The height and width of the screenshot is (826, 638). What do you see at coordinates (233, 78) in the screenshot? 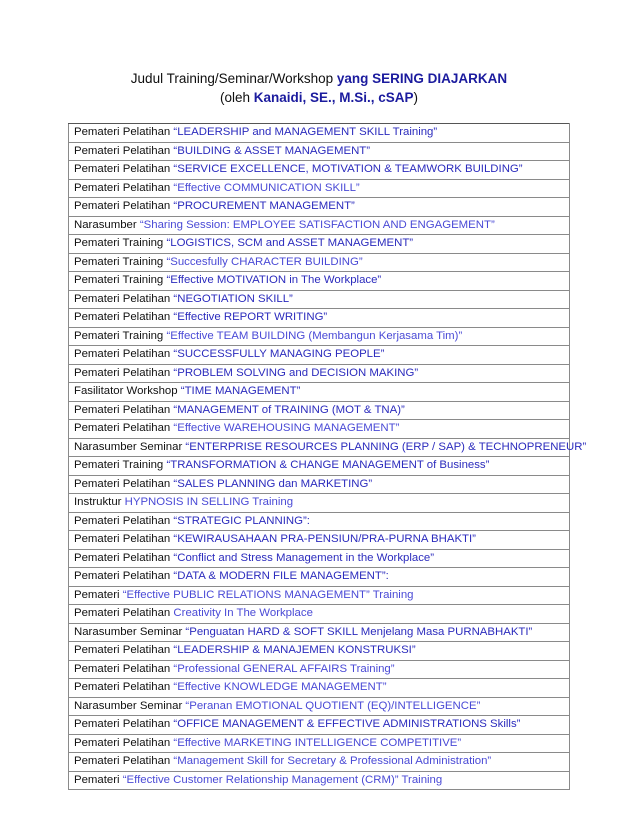
I see `title-line-1-plain: Judul Training/Seminar/Workshop` at bounding box center [233, 78].